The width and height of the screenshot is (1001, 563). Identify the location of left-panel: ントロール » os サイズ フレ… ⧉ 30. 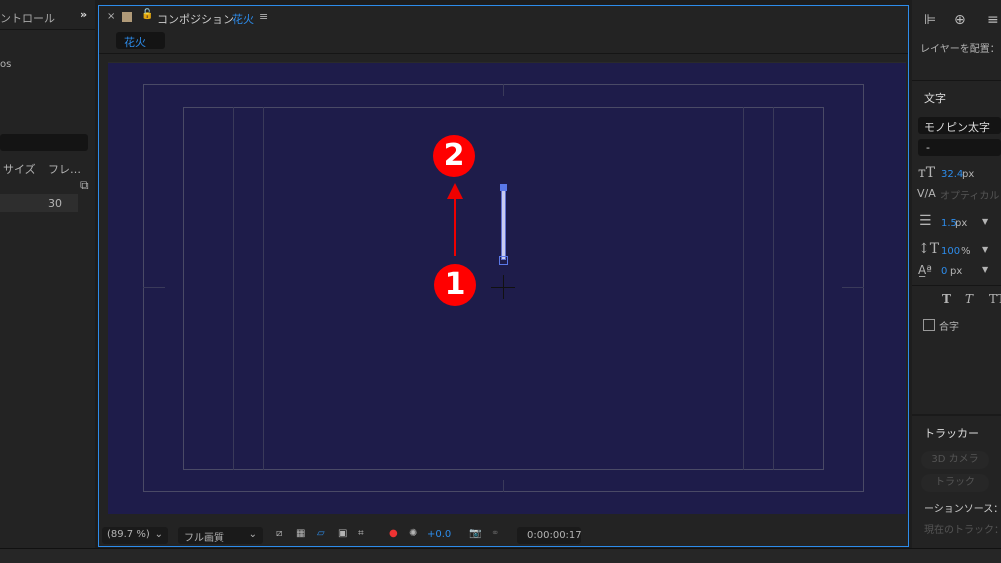
(47, 274).